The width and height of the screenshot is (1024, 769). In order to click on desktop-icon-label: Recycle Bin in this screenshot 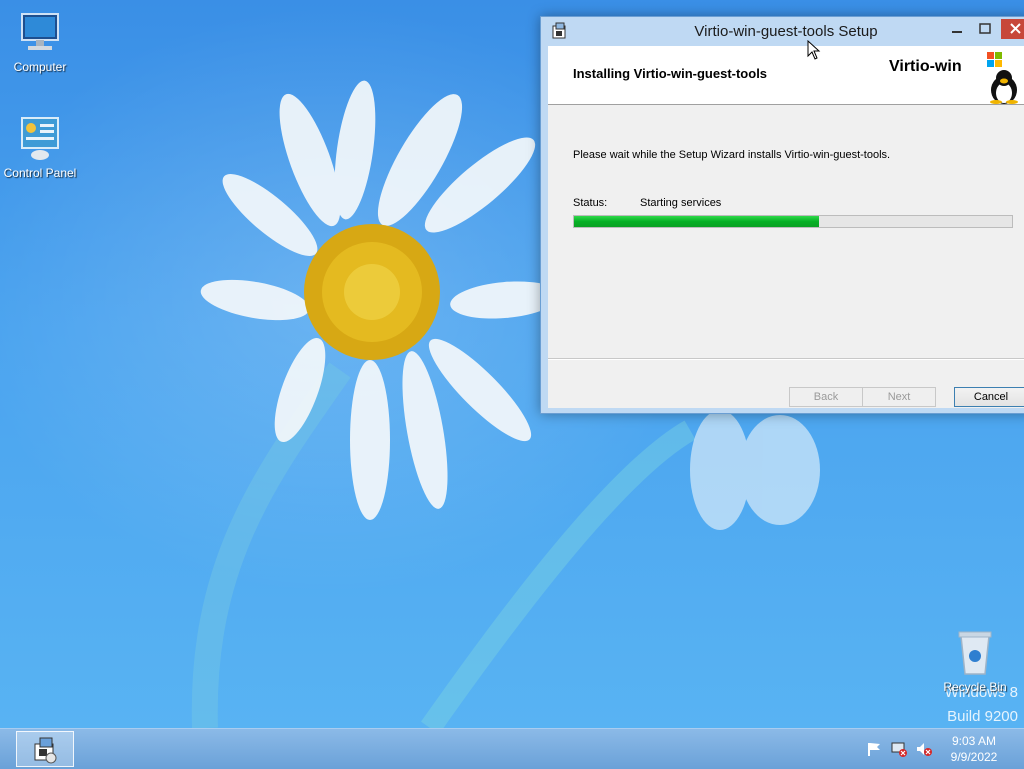, I will do `click(975, 687)`.